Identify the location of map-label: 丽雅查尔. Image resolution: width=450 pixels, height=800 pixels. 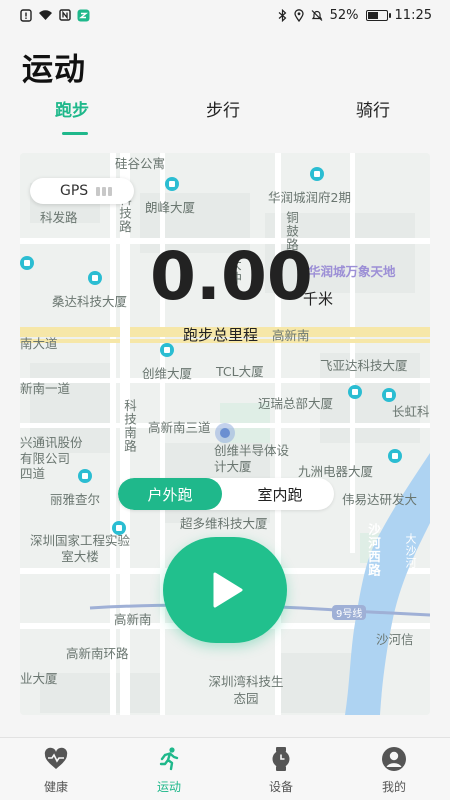
(75, 499).